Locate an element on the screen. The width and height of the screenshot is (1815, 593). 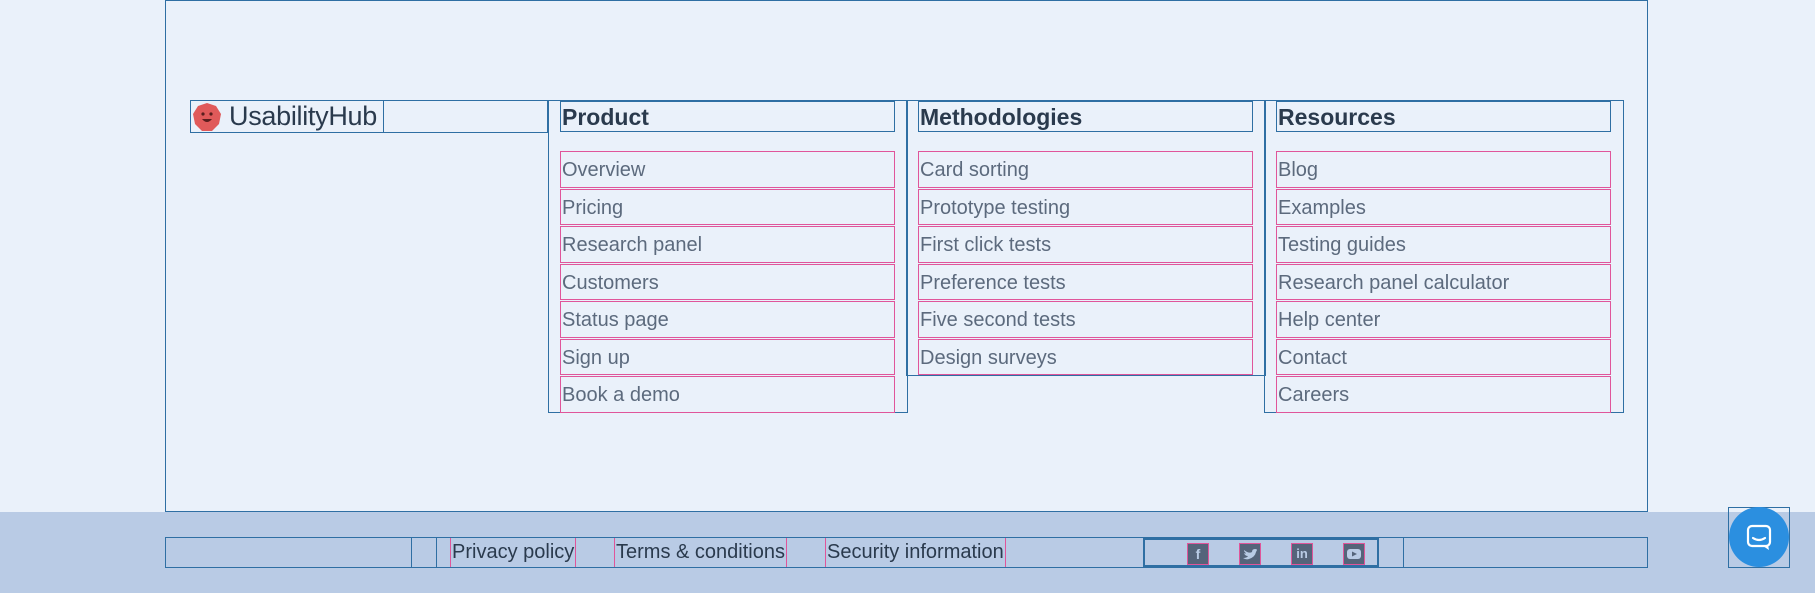
brand-name: UsabilityHub is located at coordinates (303, 116).